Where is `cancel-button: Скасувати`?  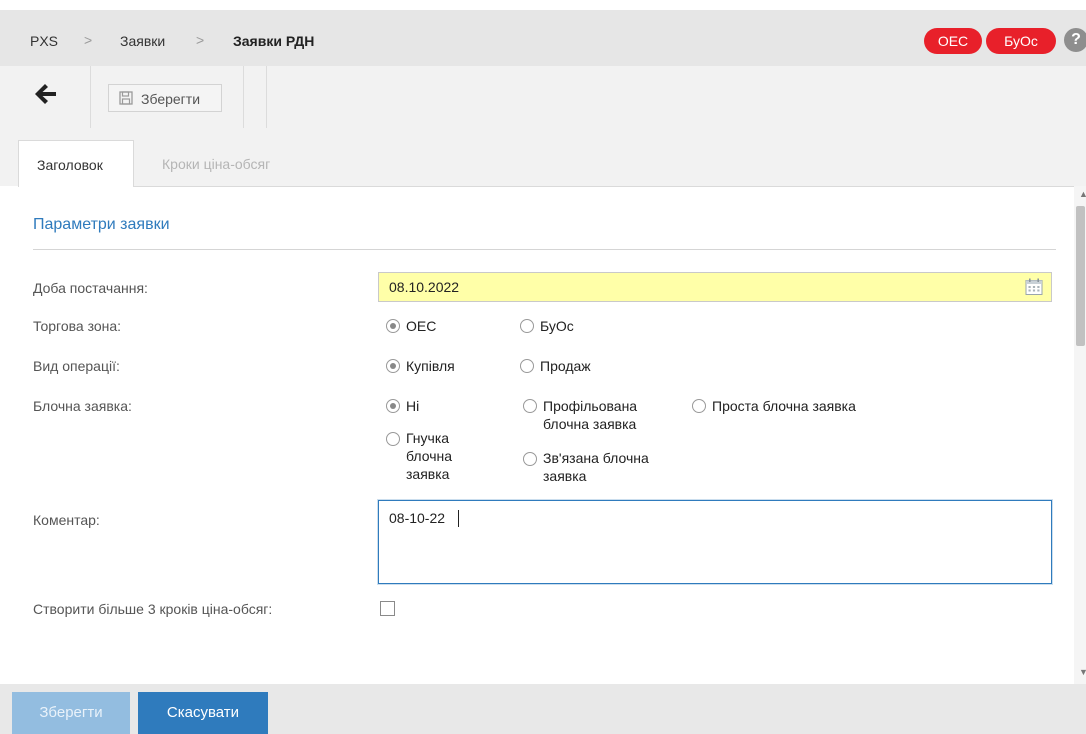 cancel-button: Скасувати is located at coordinates (203, 713).